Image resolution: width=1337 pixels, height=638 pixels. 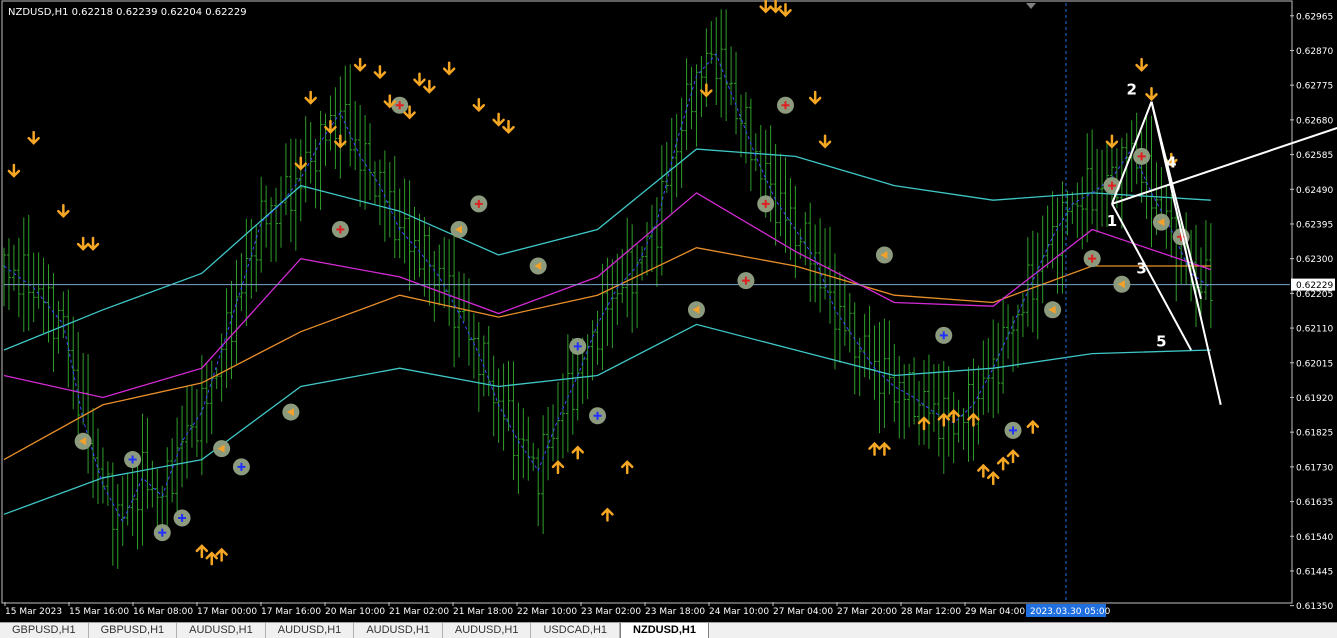 What do you see at coordinates (739, 612) in the screenshot?
I see `x-tick-label: 24 Mar 10:00` at bounding box center [739, 612].